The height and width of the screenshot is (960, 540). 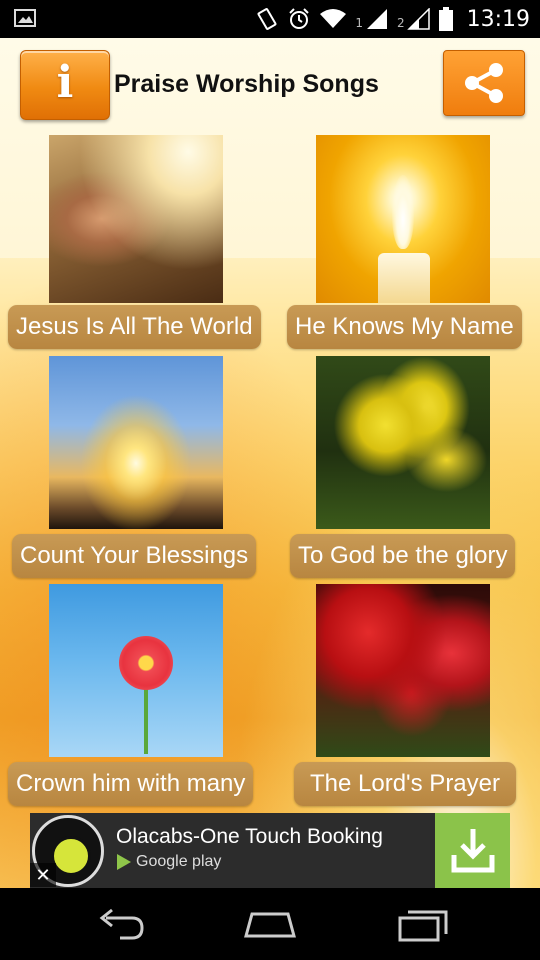 What do you see at coordinates (25, 18) in the screenshot?
I see `image-notification-icon` at bounding box center [25, 18].